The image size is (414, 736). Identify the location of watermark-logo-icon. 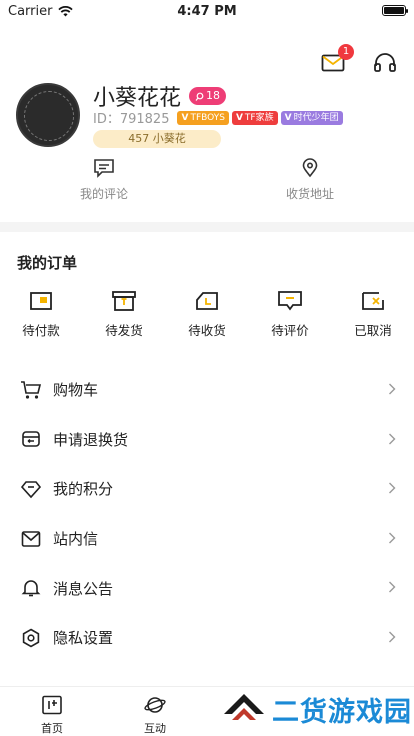
(244, 706).